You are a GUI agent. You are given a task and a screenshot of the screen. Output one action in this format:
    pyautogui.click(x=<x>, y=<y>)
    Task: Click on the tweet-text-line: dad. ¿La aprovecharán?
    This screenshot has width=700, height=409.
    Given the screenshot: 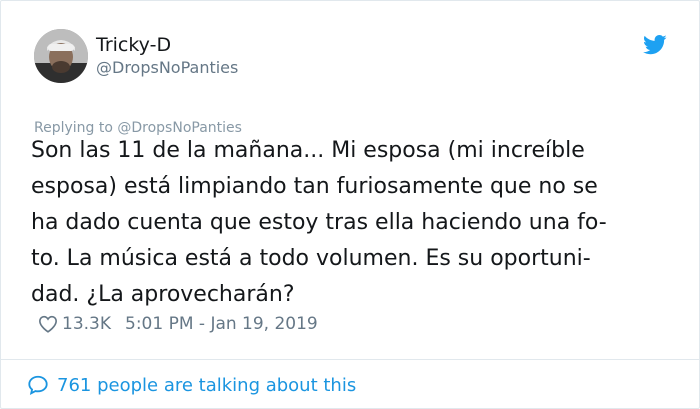 What is the action you would take?
    pyautogui.click(x=163, y=294)
    